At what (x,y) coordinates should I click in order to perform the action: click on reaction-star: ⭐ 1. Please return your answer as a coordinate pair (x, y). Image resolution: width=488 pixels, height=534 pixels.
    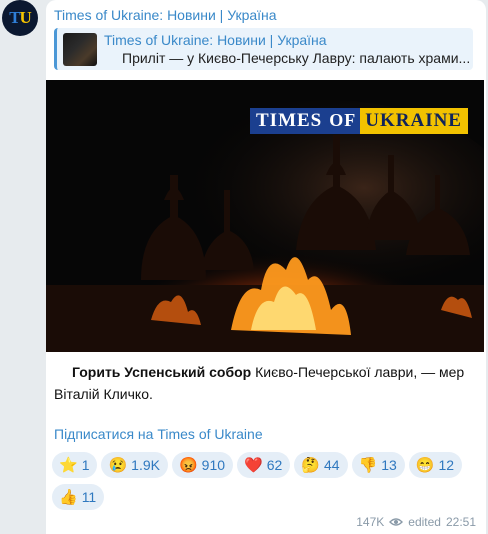
    Looking at the image, I should click on (75, 465).